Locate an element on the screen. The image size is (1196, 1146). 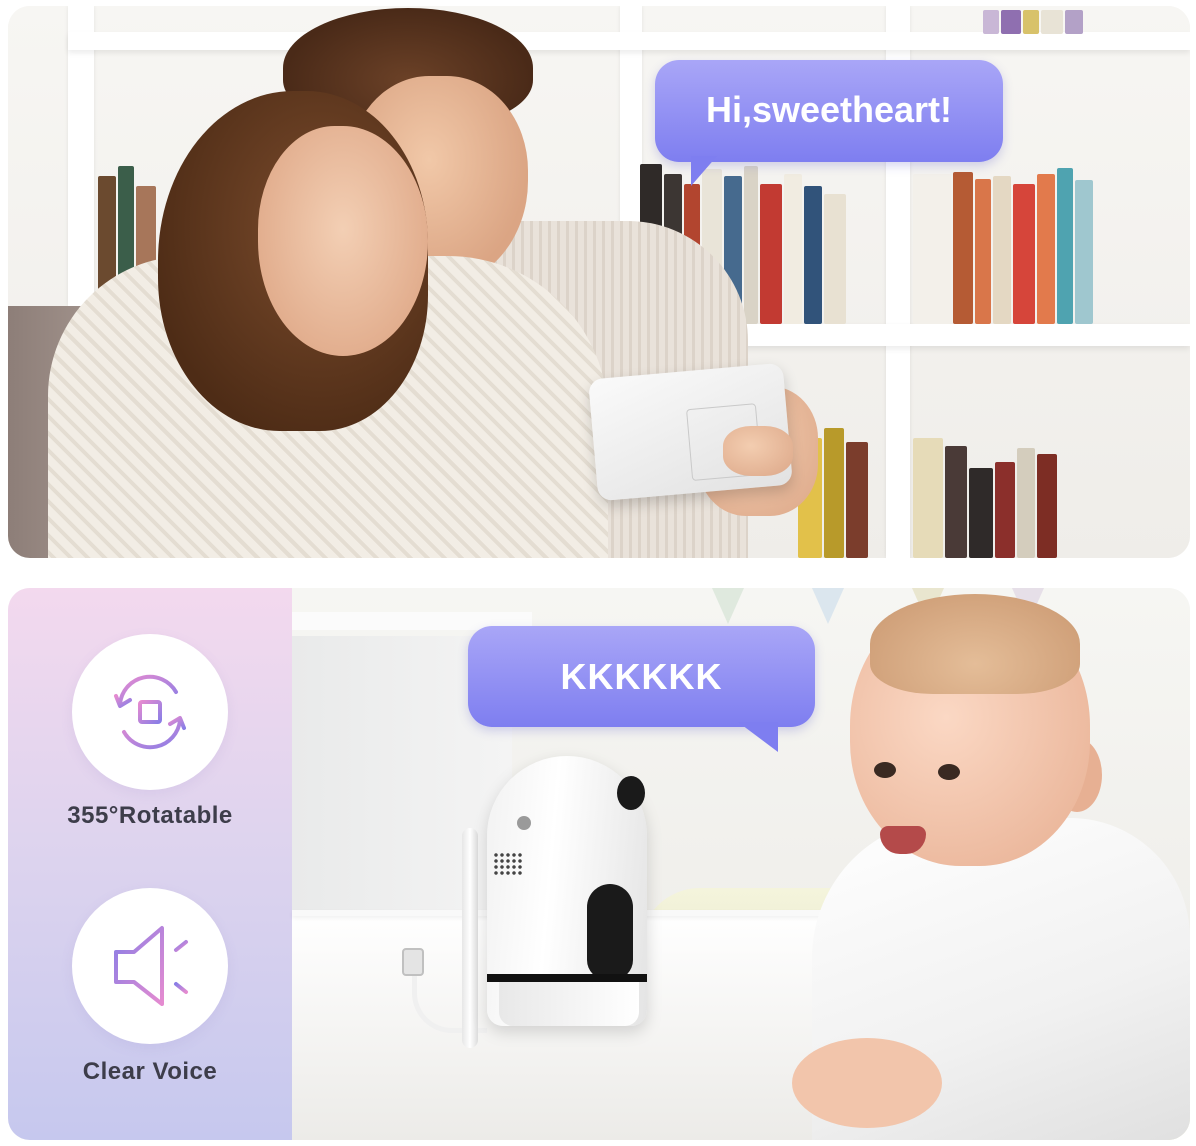
camera-base is located at coordinates (569, 1004).